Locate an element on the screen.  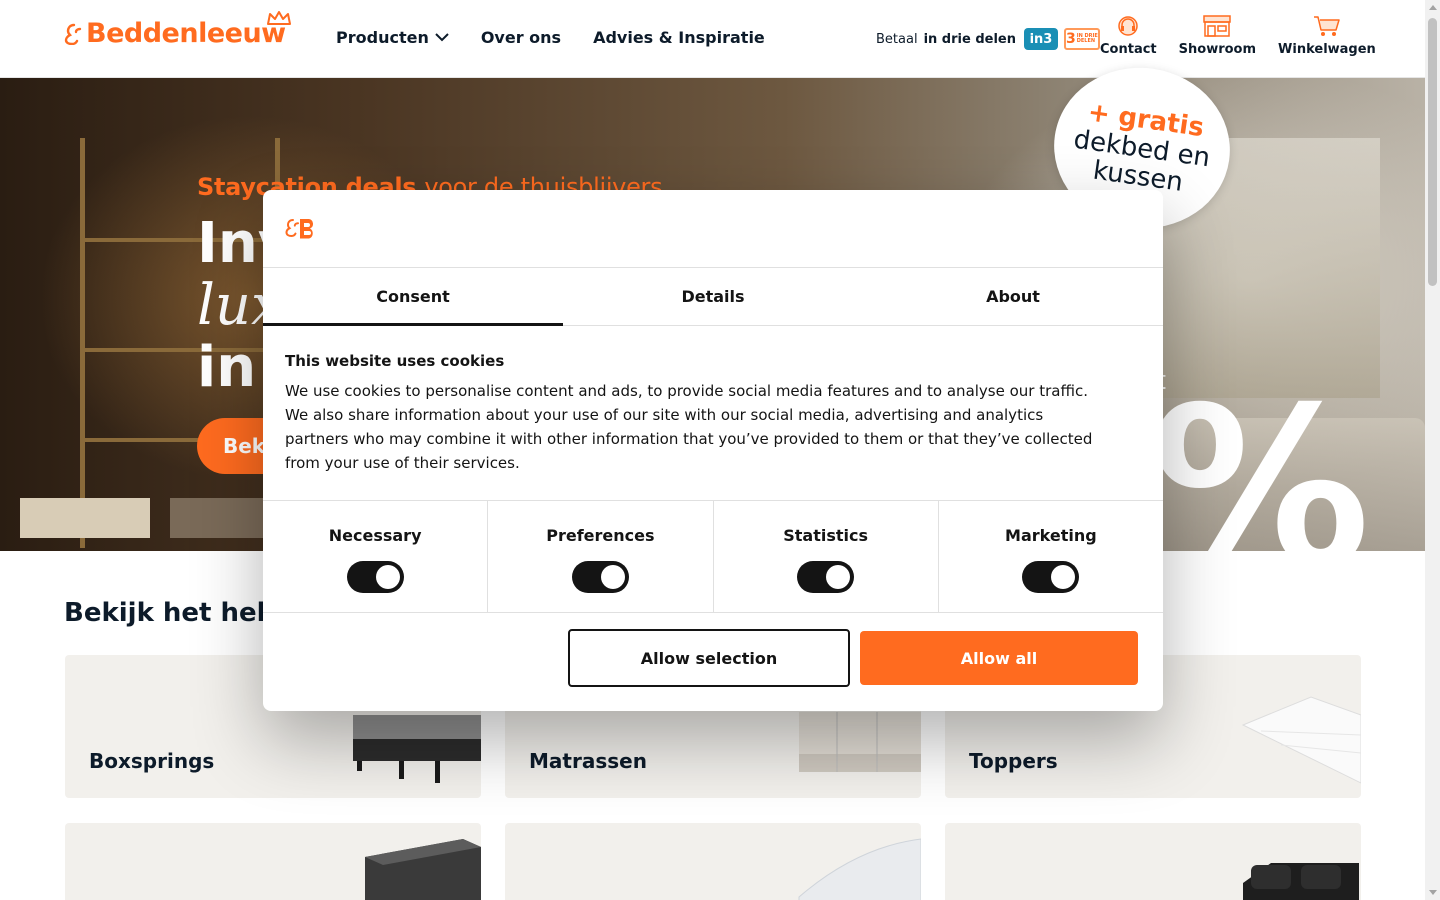
toggle-group-marketing: Marketing is located at coordinates (1051, 556).